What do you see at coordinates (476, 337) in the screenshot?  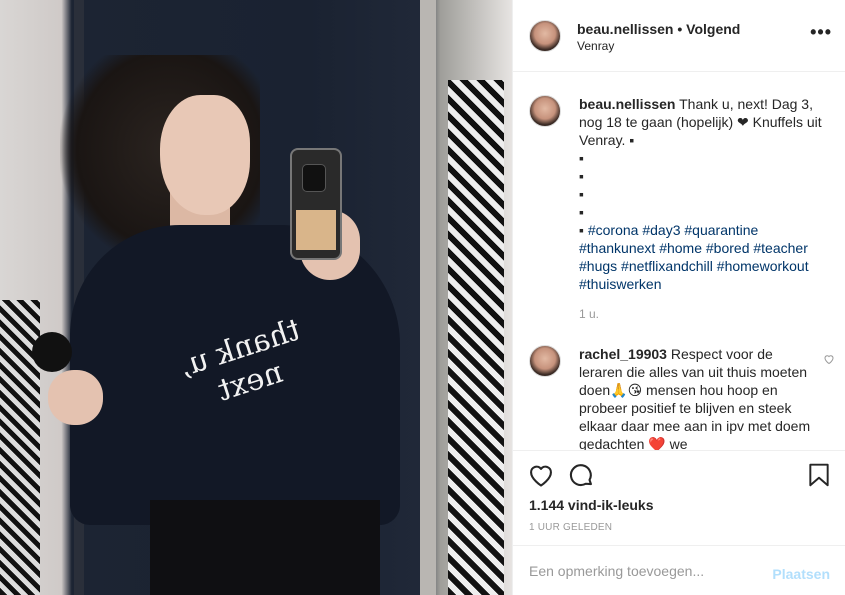 I see `houndstooth-coat` at bounding box center [476, 337].